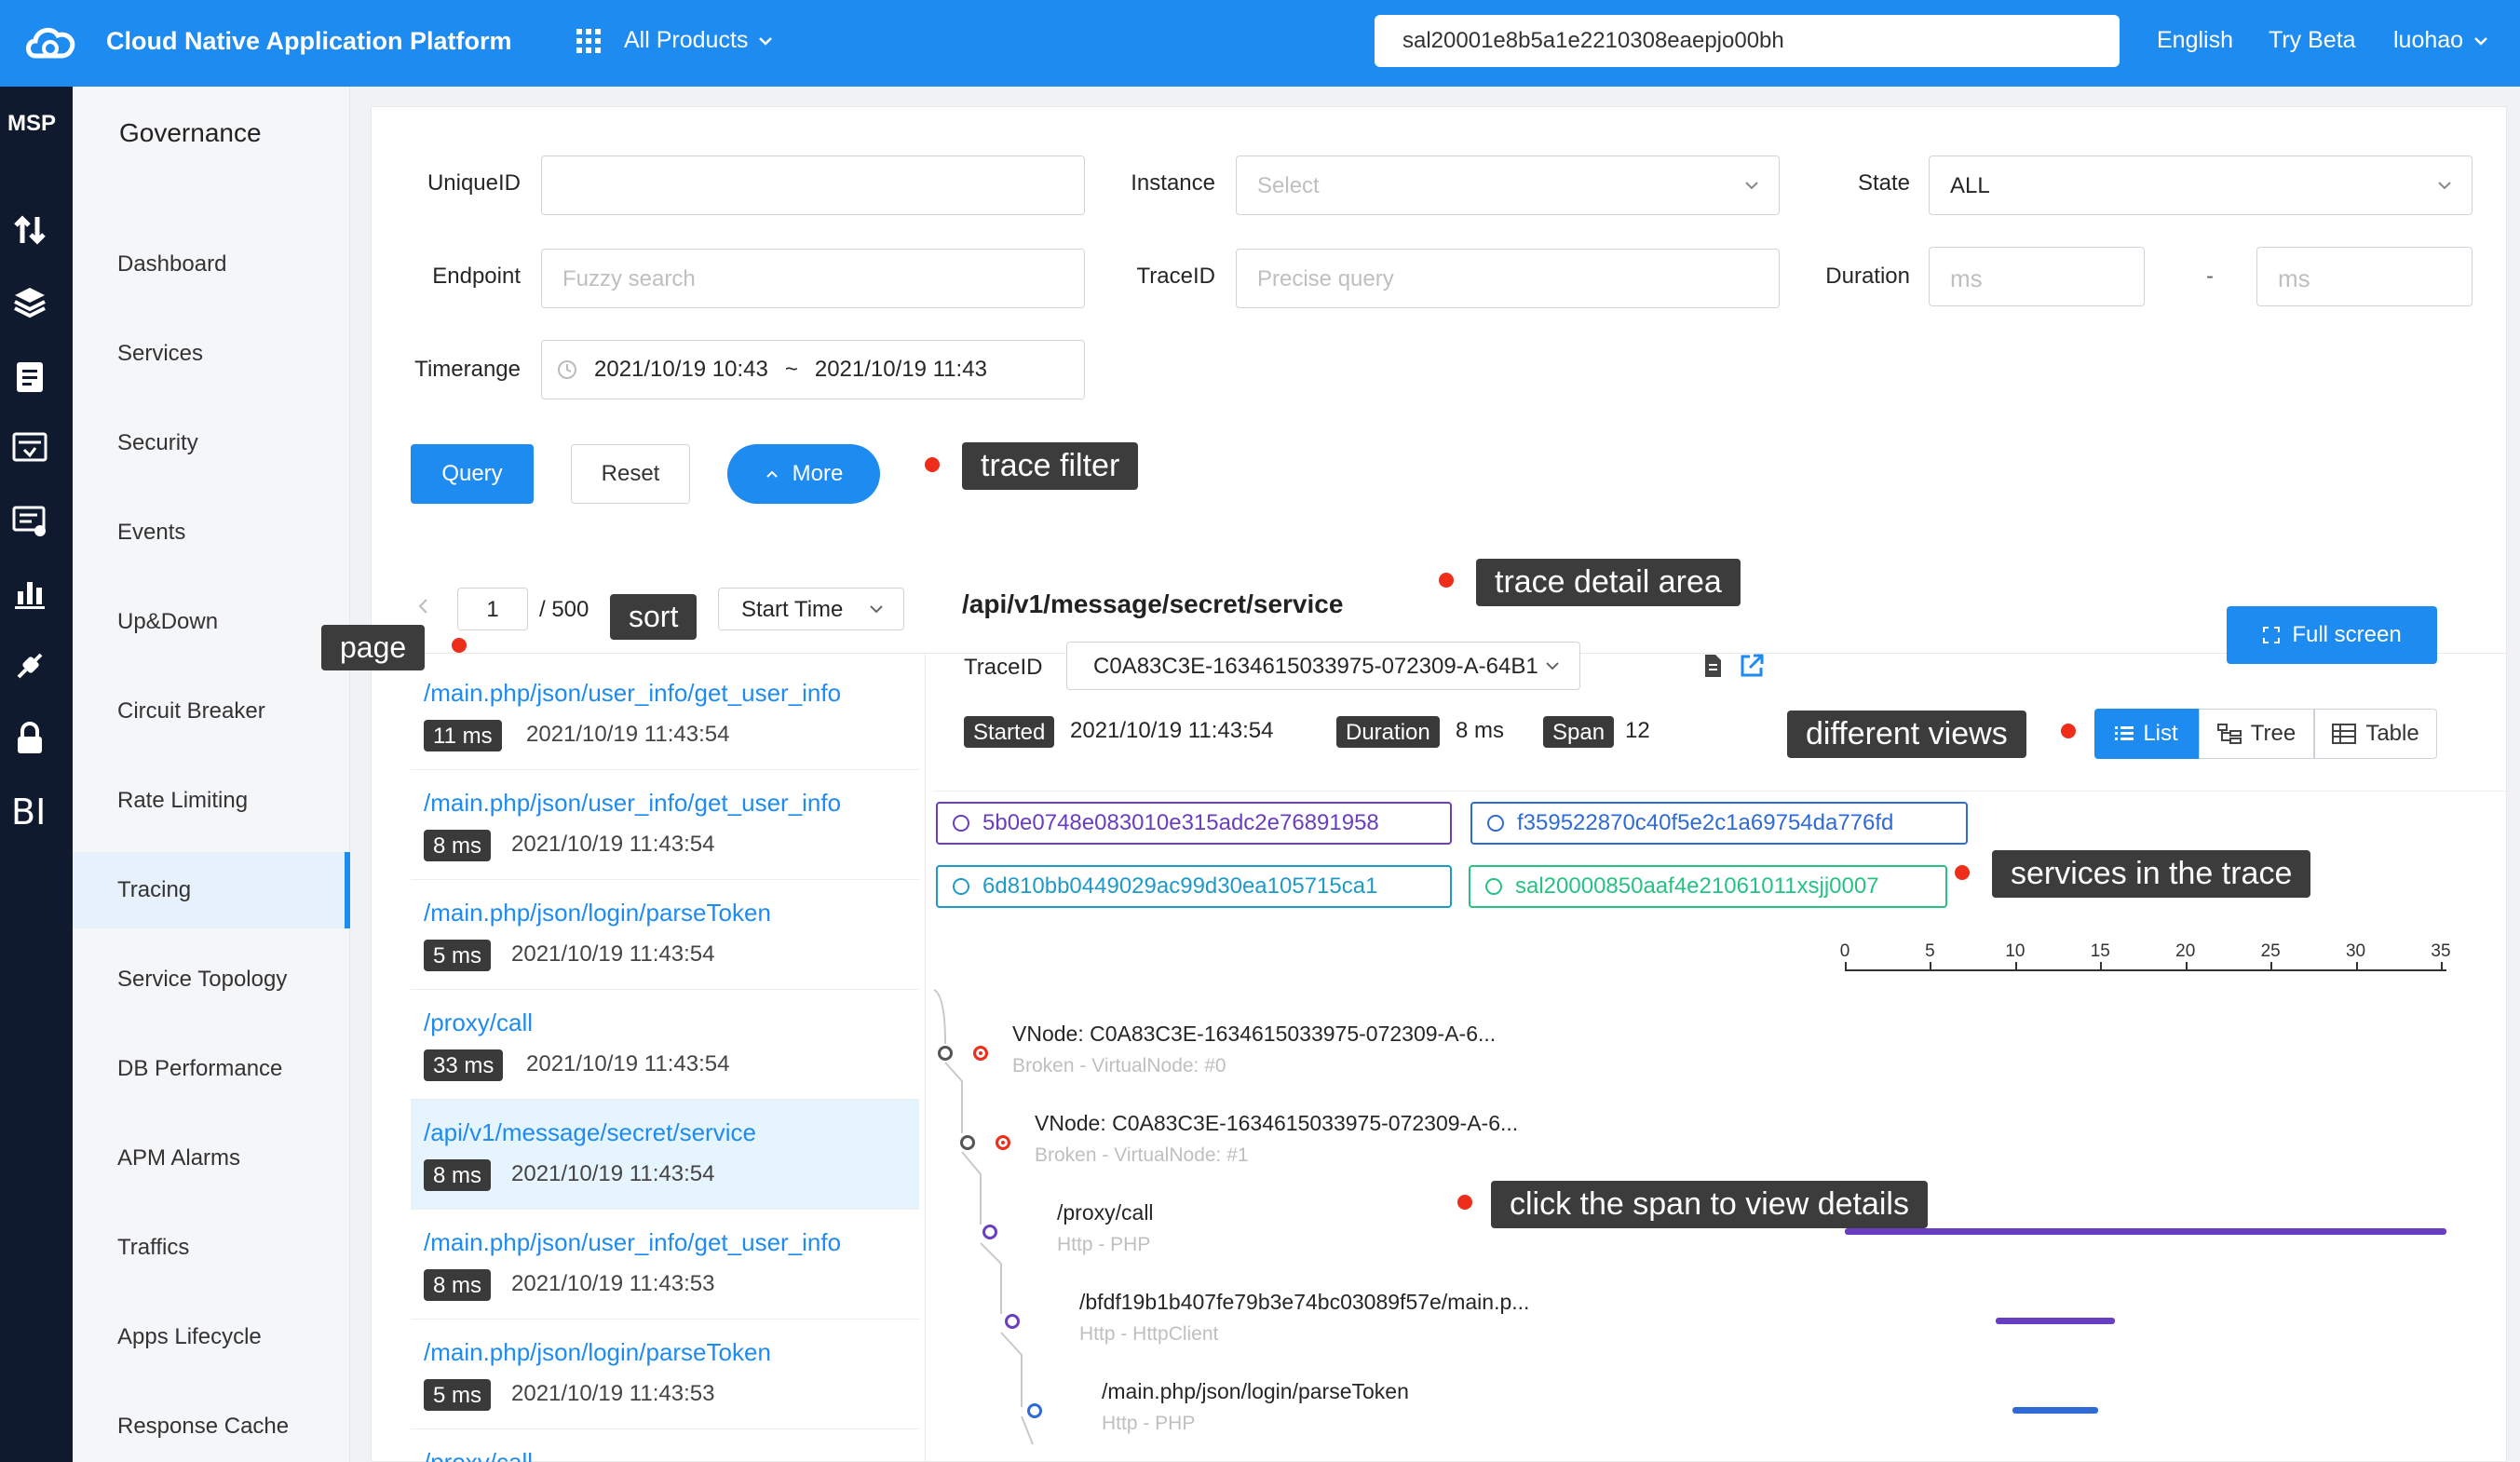  What do you see at coordinates (29, 594) in the screenshot?
I see `bar-chart-icon` at bounding box center [29, 594].